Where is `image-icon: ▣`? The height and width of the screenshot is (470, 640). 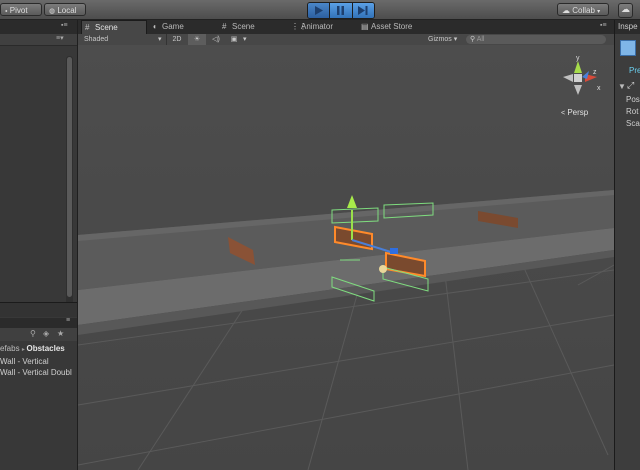
image-icon: ▣ is located at coordinates (234, 39).